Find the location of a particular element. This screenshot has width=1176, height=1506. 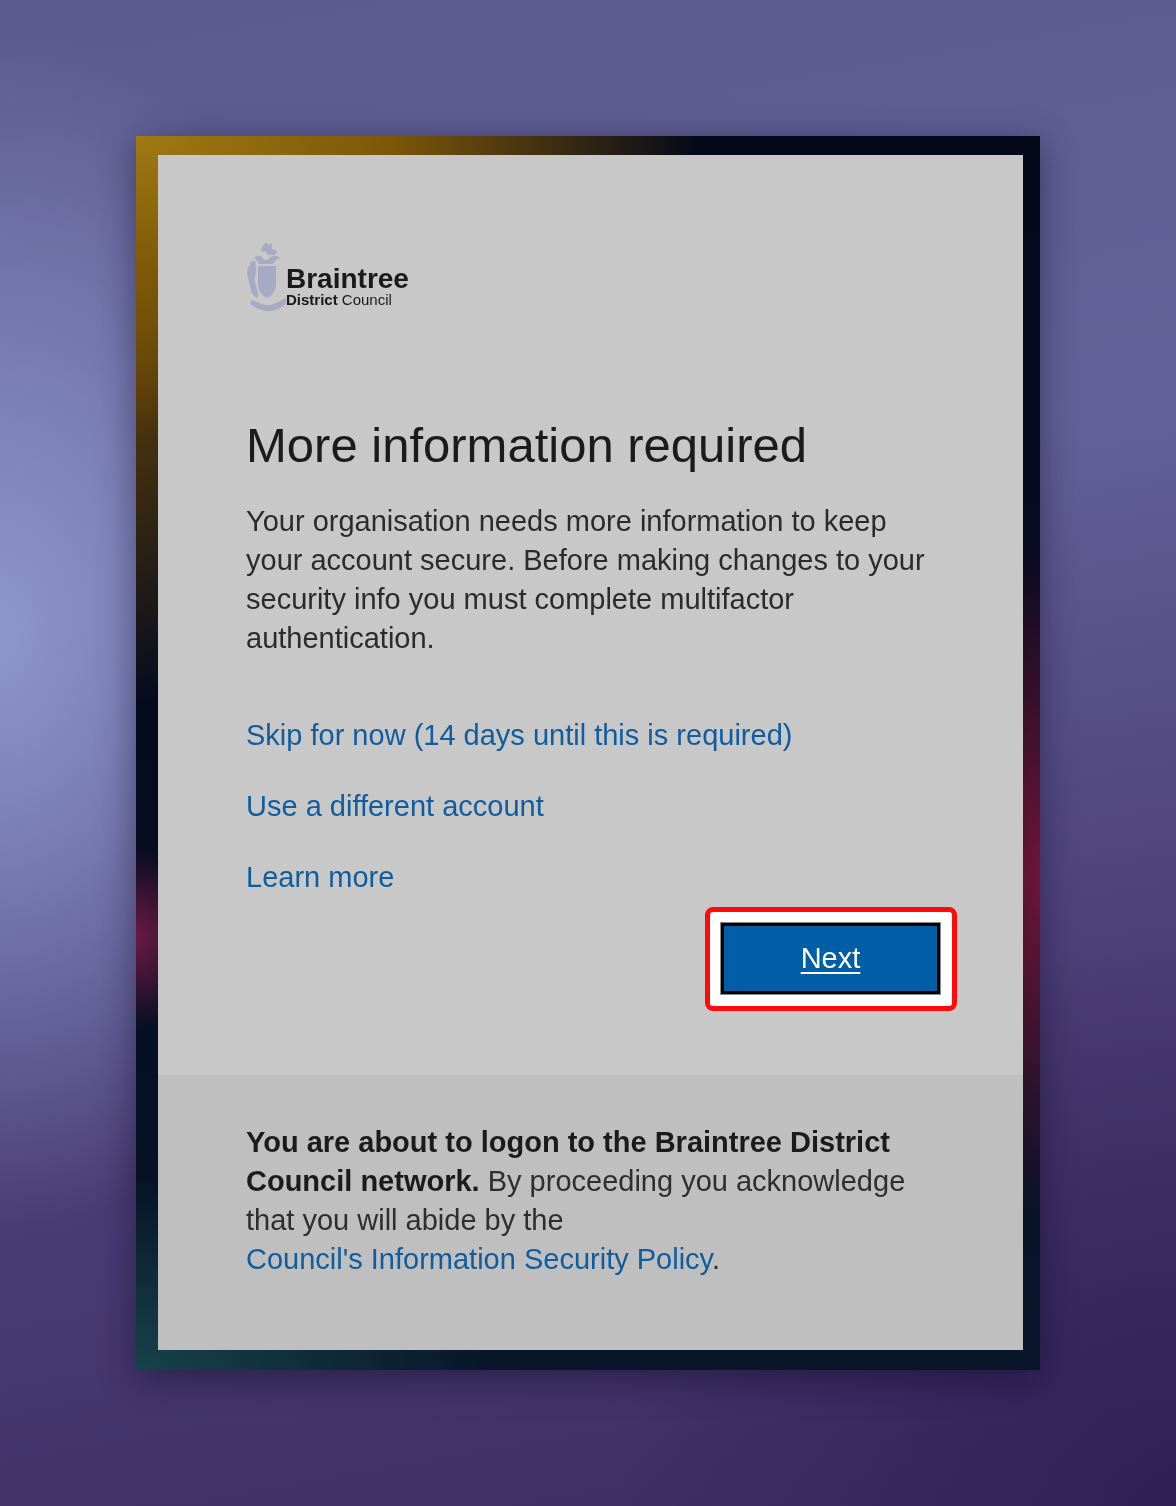

next-button: Next is located at coordinates (830, 958).